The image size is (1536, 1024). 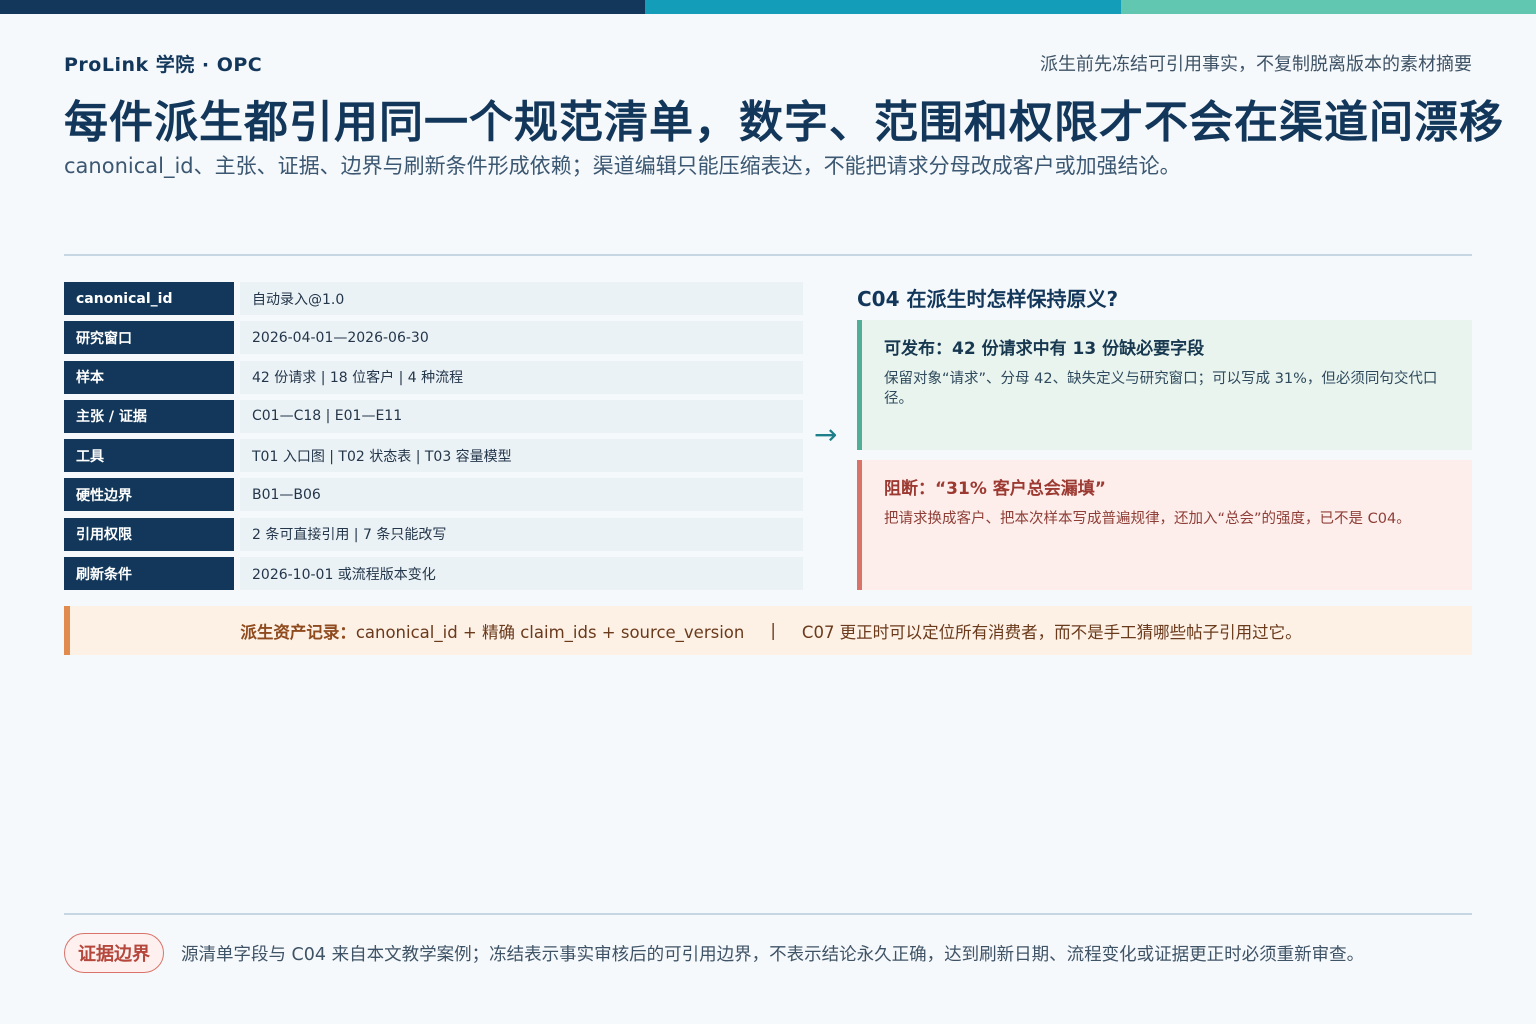 I want to click on table-row: 引用权限 2 条可直接引用 | 7 条只能改写, so click(x=433, y=534).